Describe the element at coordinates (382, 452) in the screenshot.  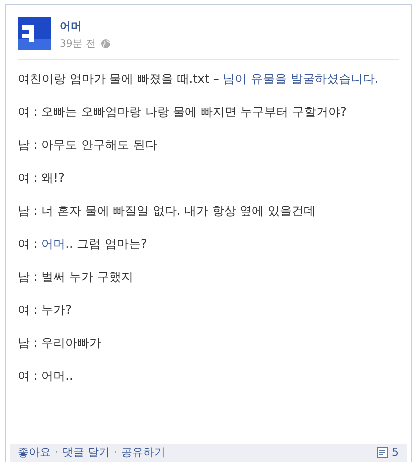
I see `comment-icon` at that location.